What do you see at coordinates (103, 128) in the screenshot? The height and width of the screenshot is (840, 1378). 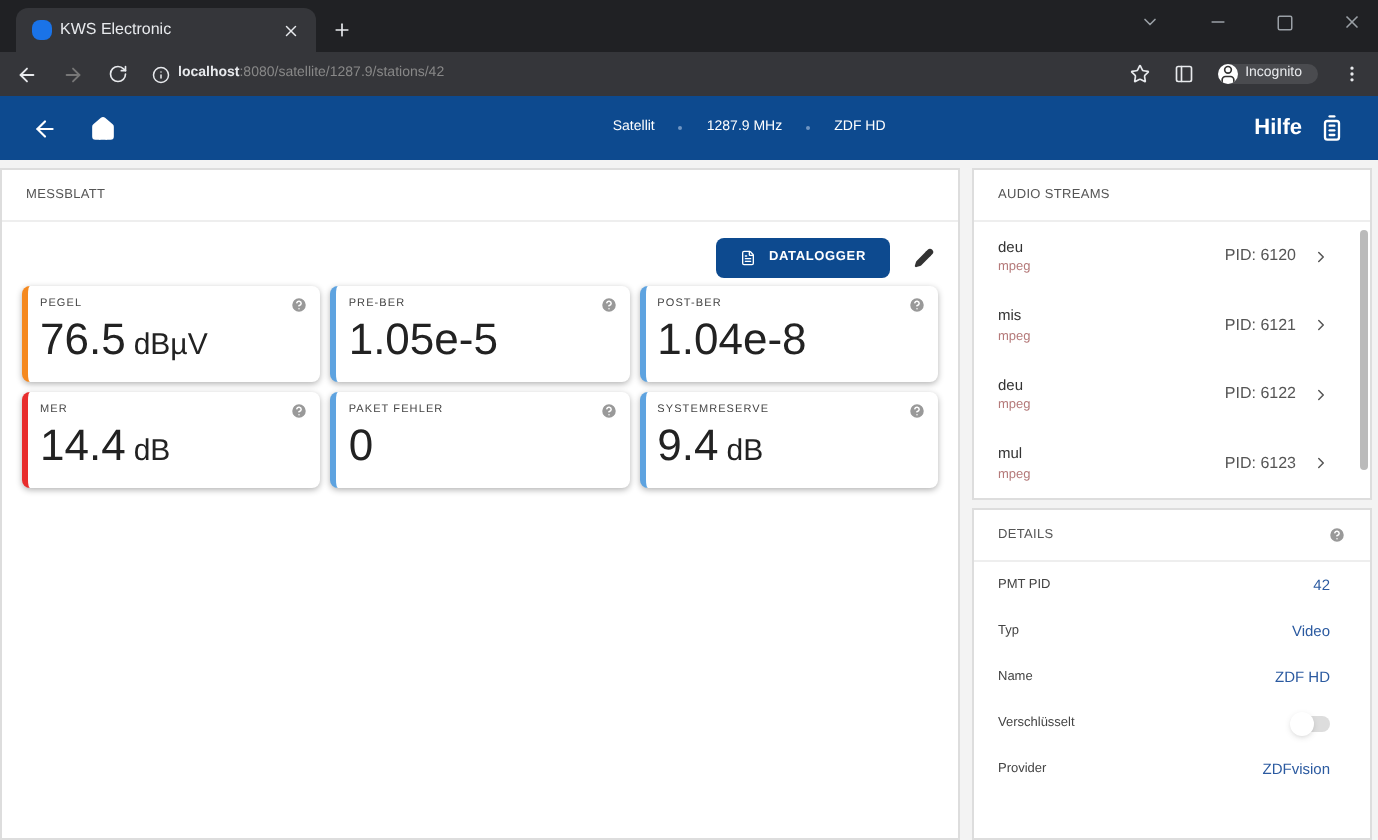 I see `home-icon` at bounding box center [103, 128].